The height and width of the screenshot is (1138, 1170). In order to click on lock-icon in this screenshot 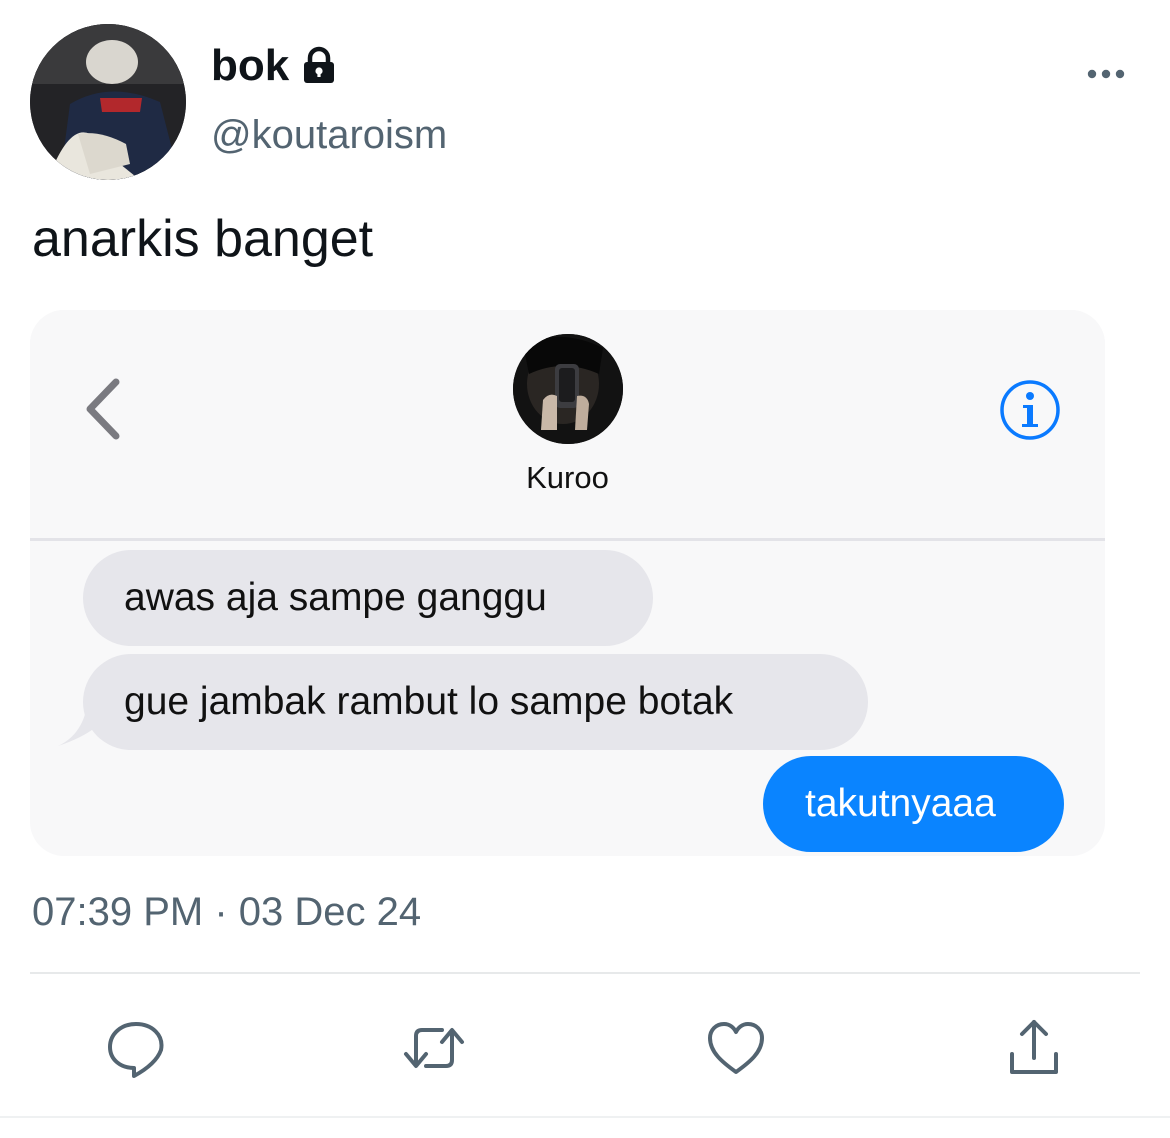, I will do `click(319, 64)`.